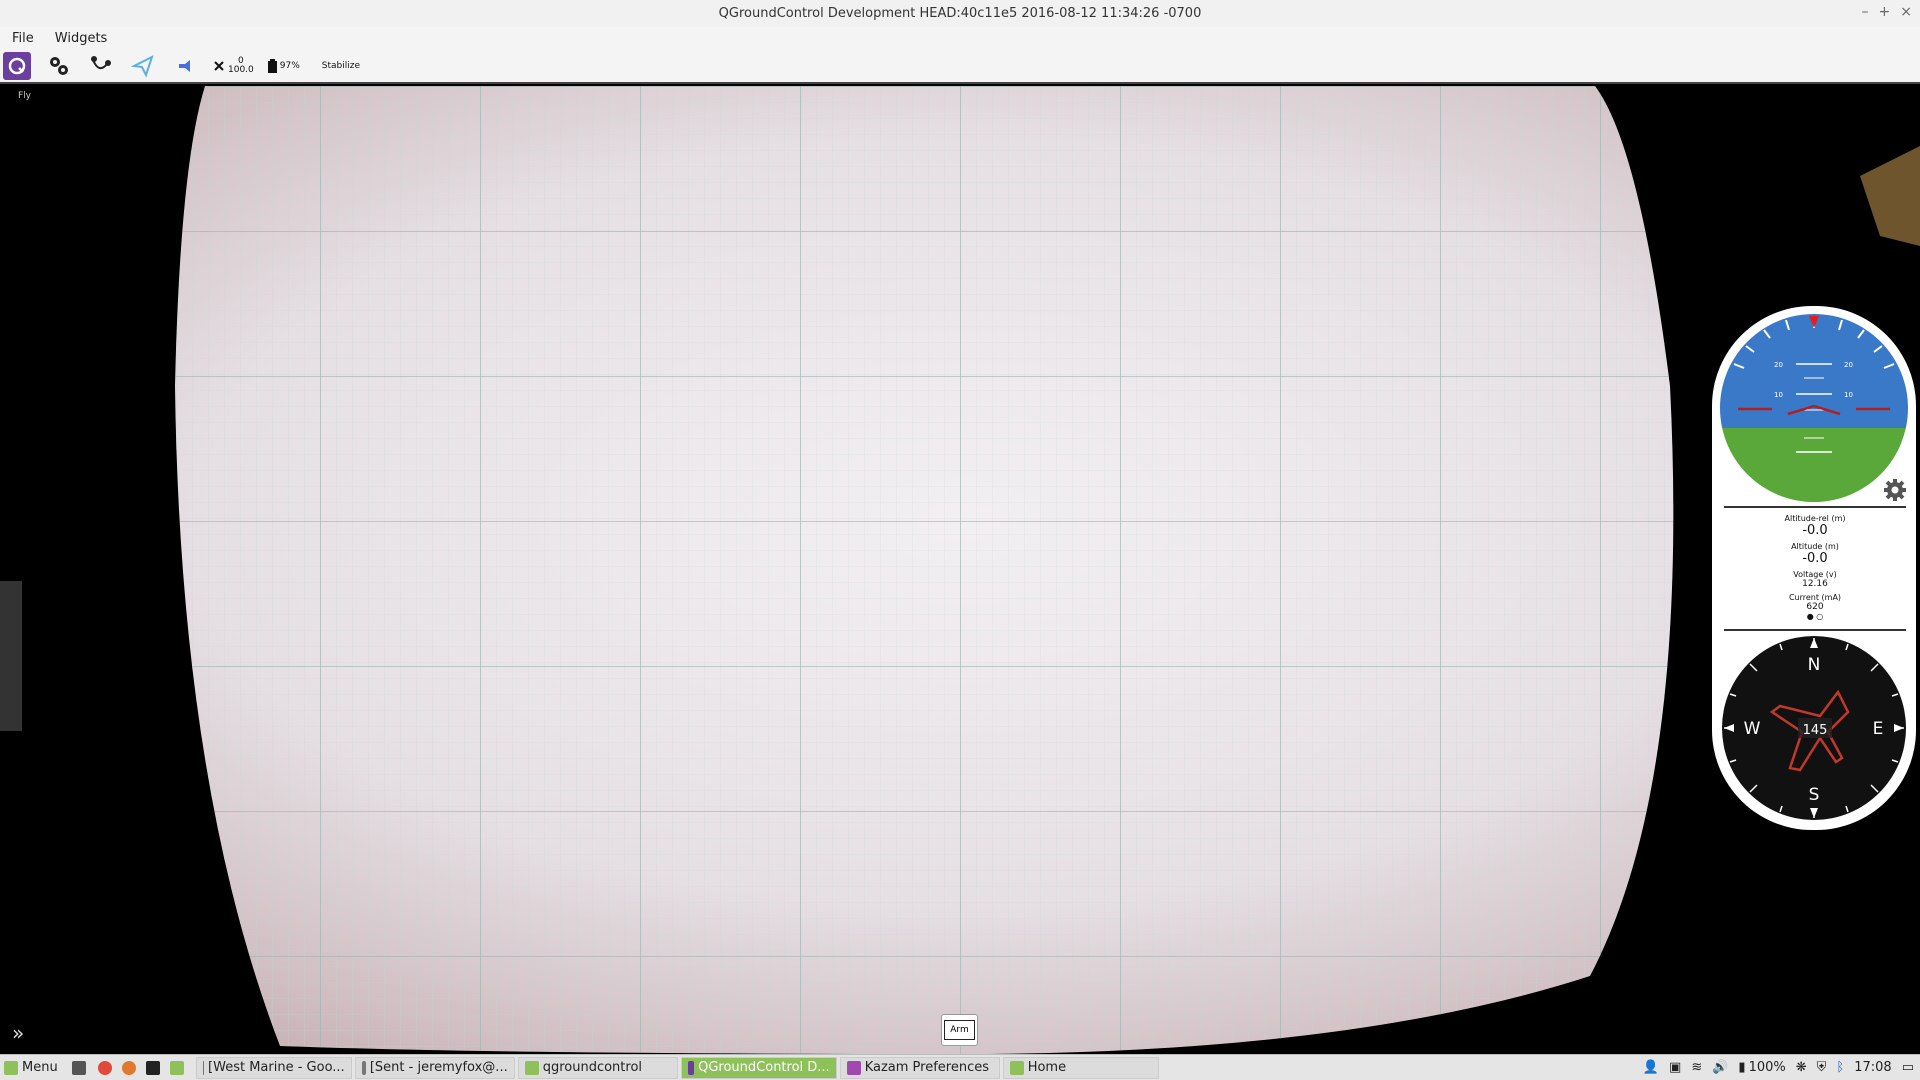 Image resolution: width=1920 pixels, height=1080 pixels. What do you see at coordinates (1815, 584) in the screenshot?
I see `voltage-value: 12.16` at bounding box center [1815, 584].